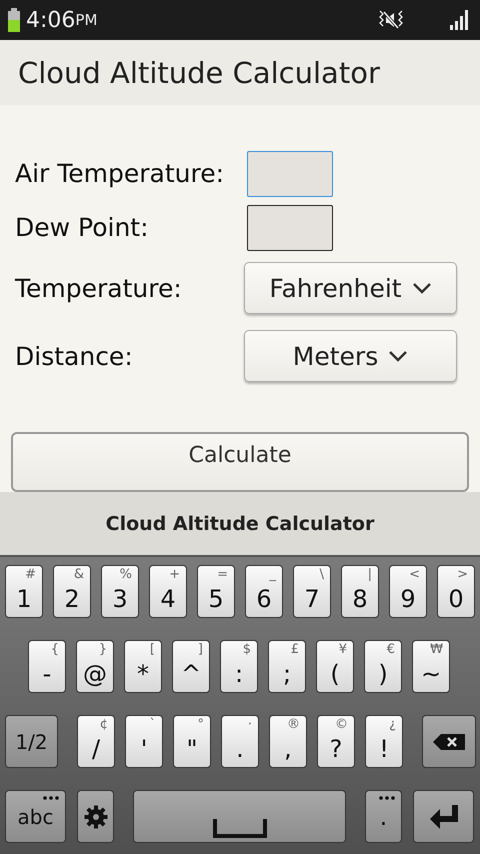 The width and height of the screenshot is (480, 854). What do you see at coordinates (456, 591) in the screenshot?
I see `key: > 0` at bounding box center [456, 591].